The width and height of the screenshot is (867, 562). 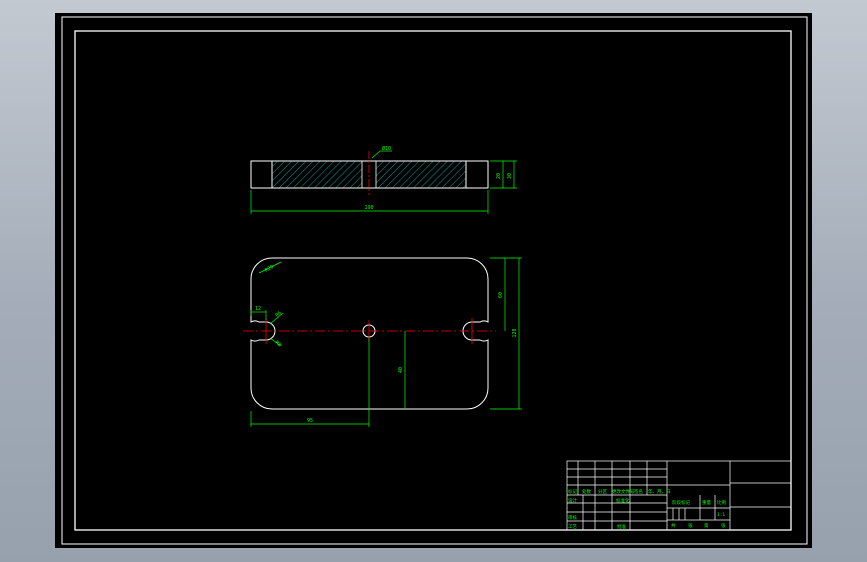 What do you see at coordinates (623, 500) in the screenshot?
I see `tb-label-standard: 标准化` at bounding box center [623, 500].